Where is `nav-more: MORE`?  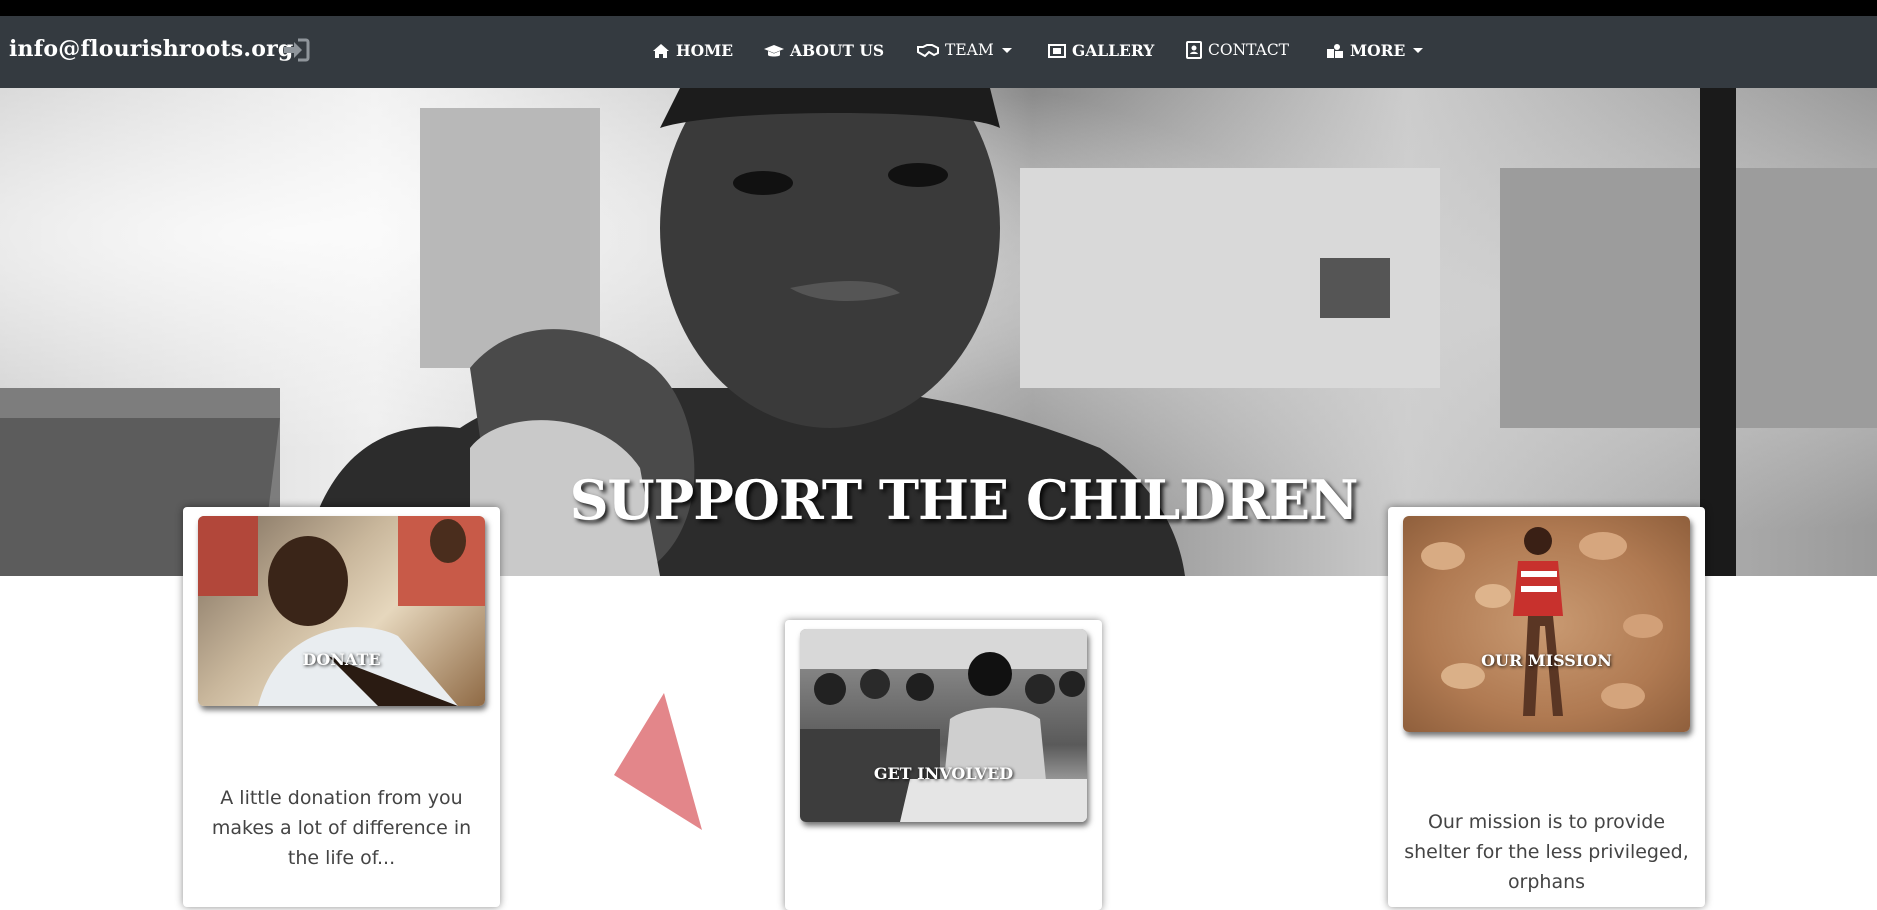
nav-more: MORE is located at coordinates (1375, 50).